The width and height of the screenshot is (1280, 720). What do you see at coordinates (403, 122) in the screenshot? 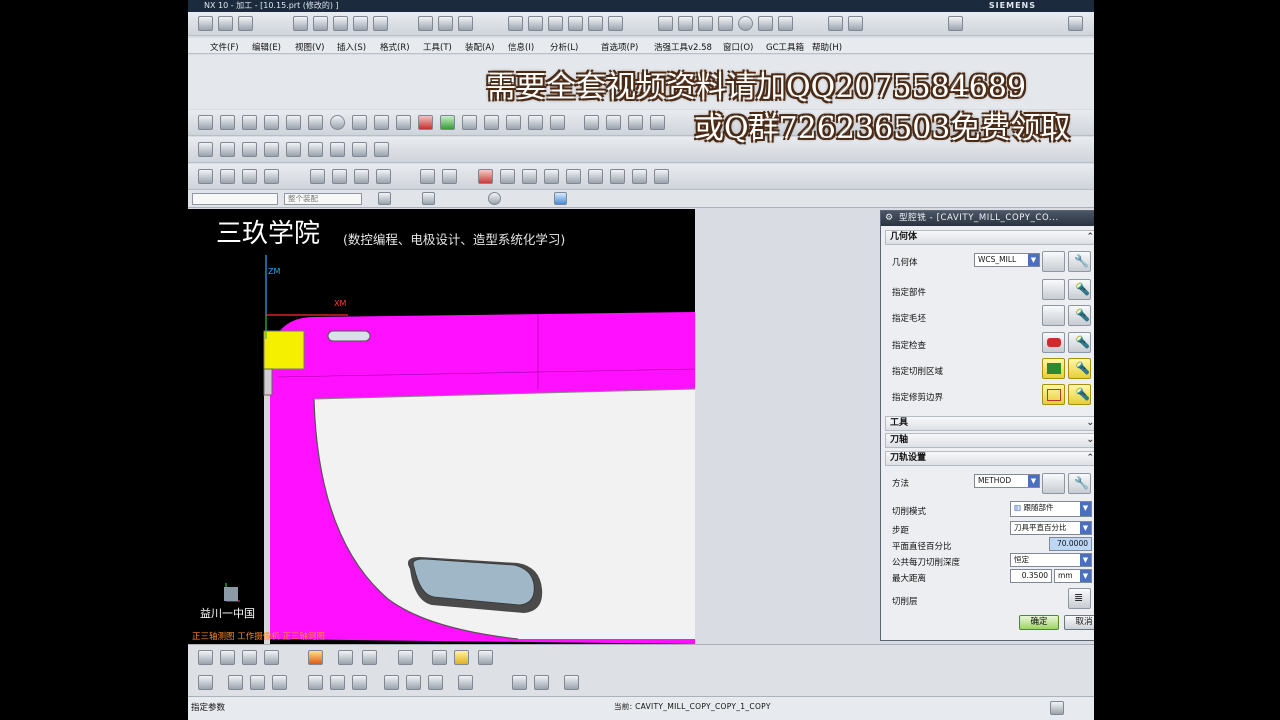
I see `mesh-icon` at bounding box center [403, 122].